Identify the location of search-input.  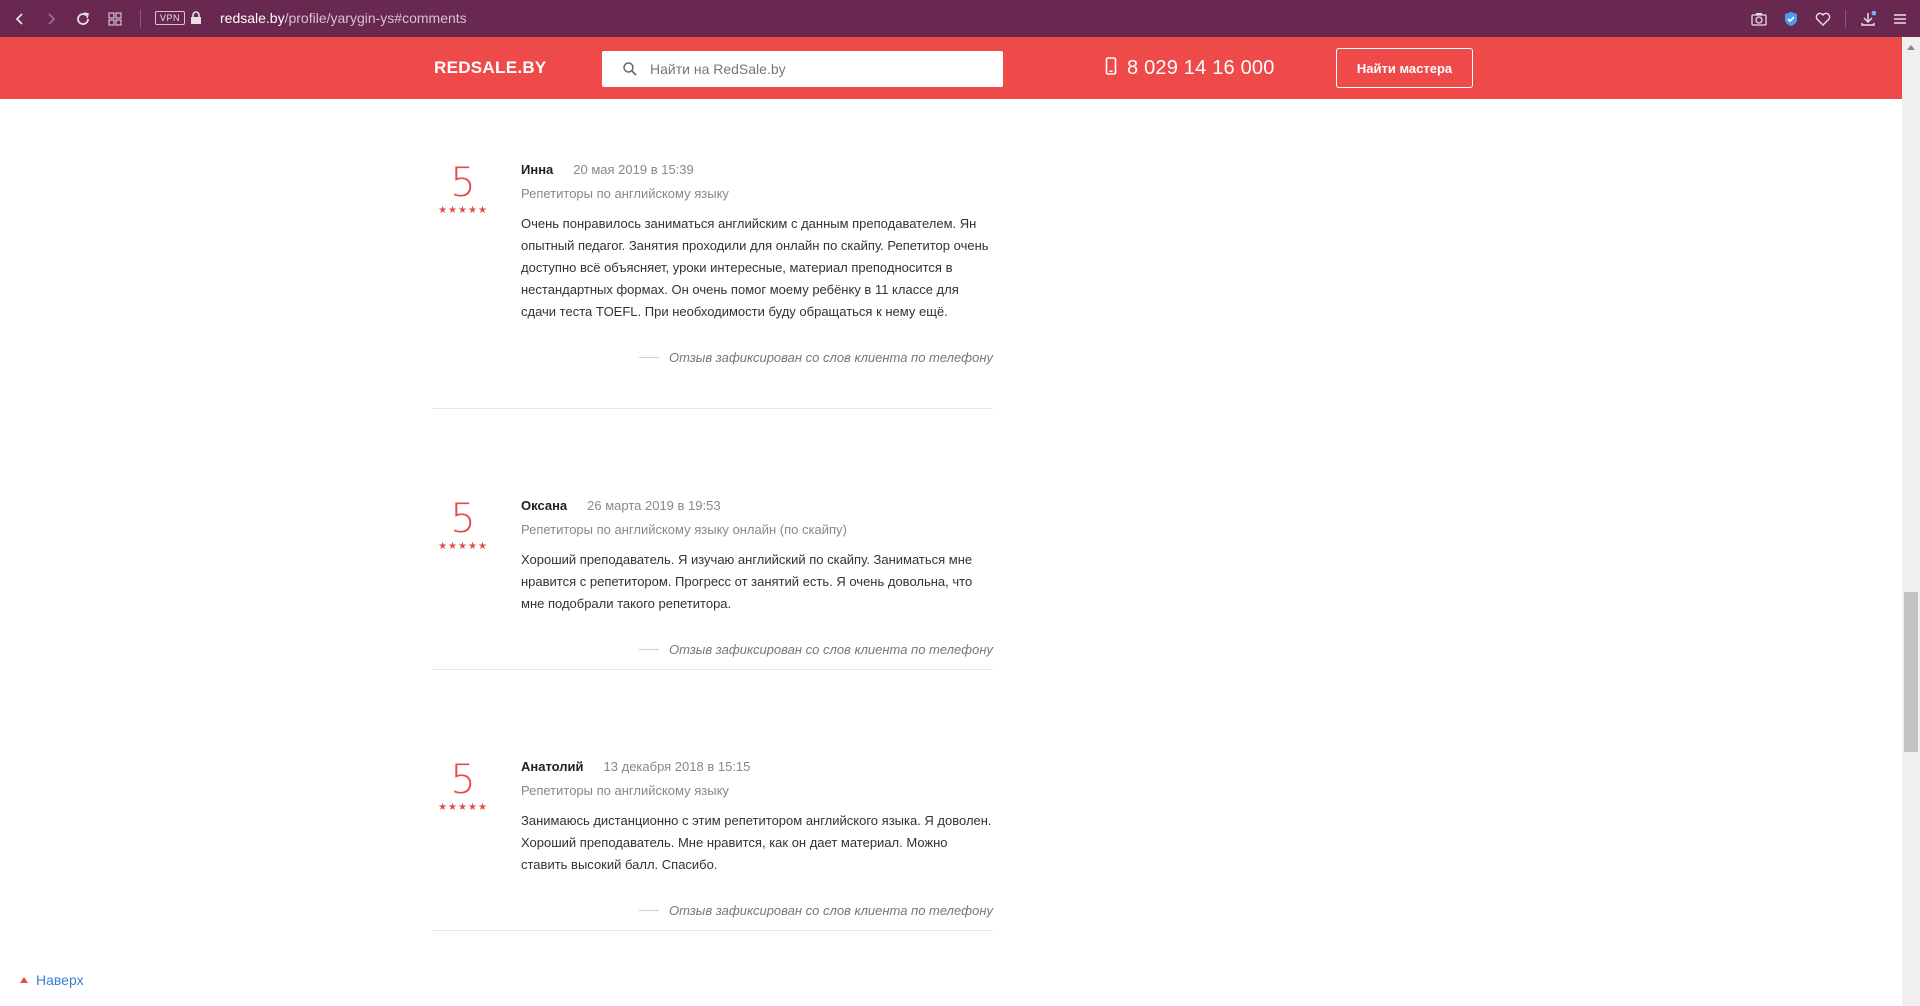
(820, 69).